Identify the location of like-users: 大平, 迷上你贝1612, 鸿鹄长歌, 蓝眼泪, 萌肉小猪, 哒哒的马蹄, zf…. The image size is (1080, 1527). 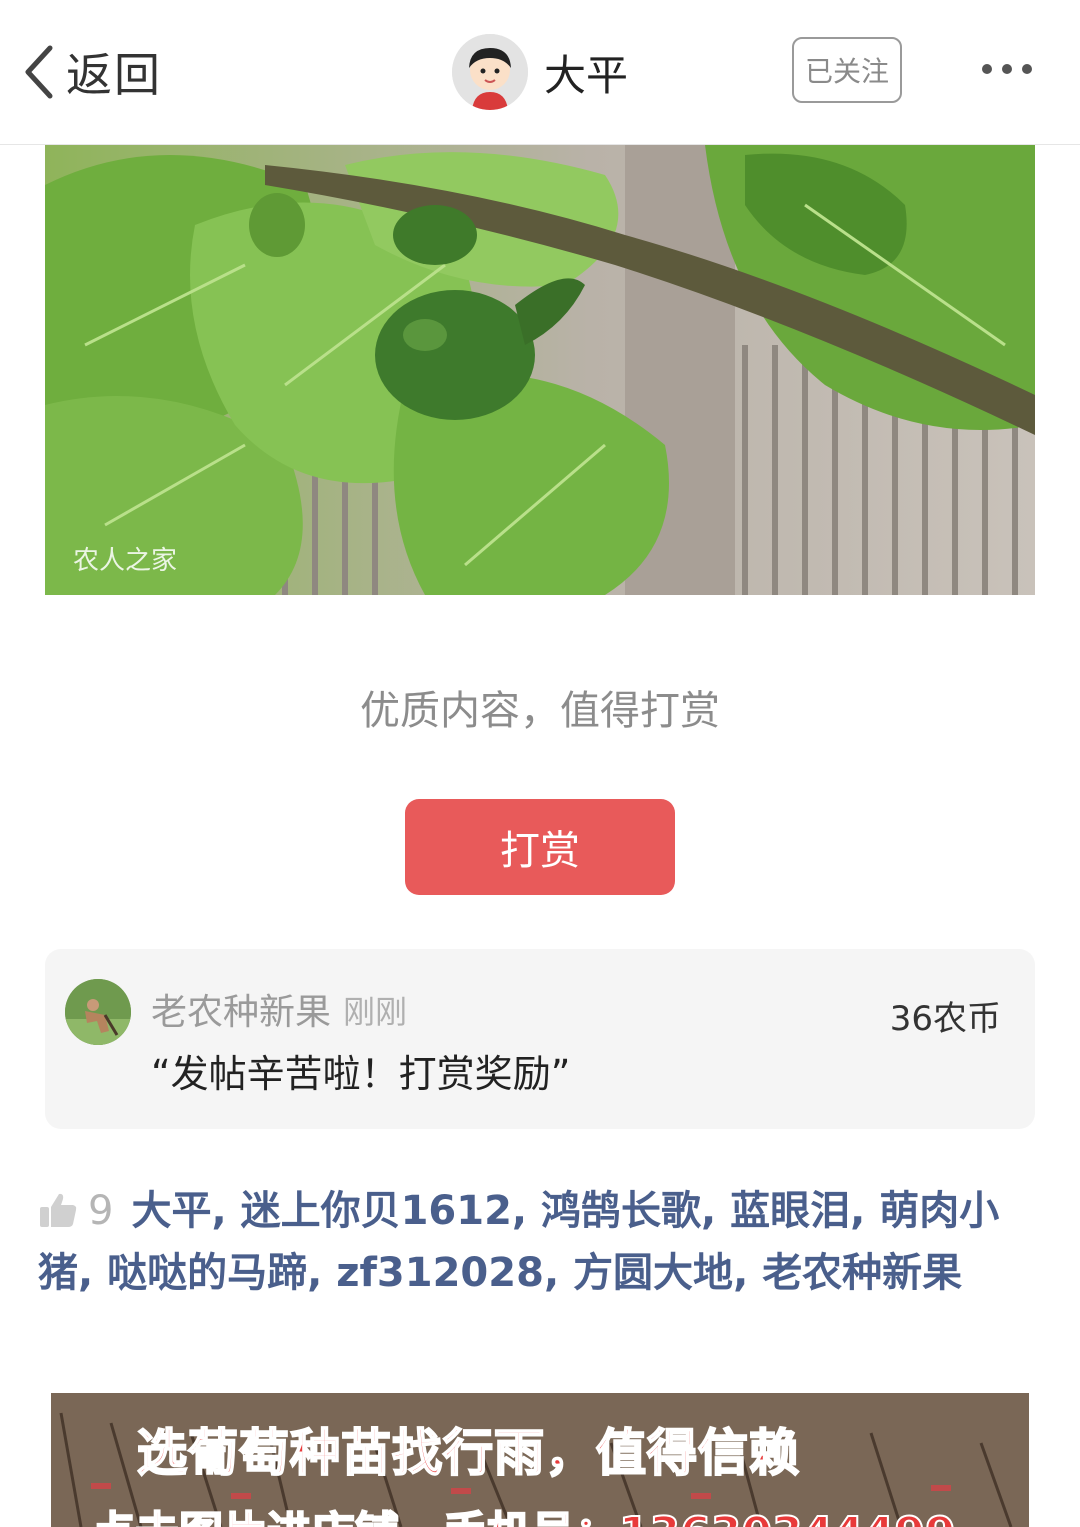
(518, 1242).